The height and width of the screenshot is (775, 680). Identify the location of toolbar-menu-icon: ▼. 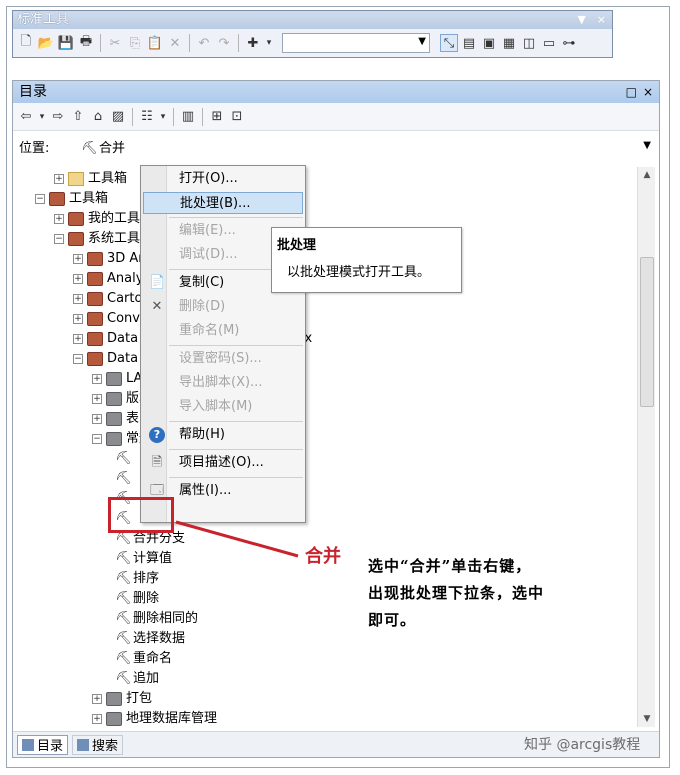
(582, 20).